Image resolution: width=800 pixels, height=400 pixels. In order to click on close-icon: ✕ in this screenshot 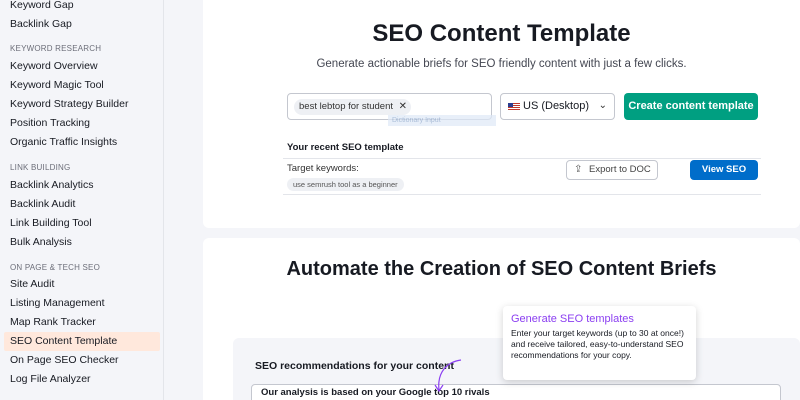, I will do `click(403, 107)`.